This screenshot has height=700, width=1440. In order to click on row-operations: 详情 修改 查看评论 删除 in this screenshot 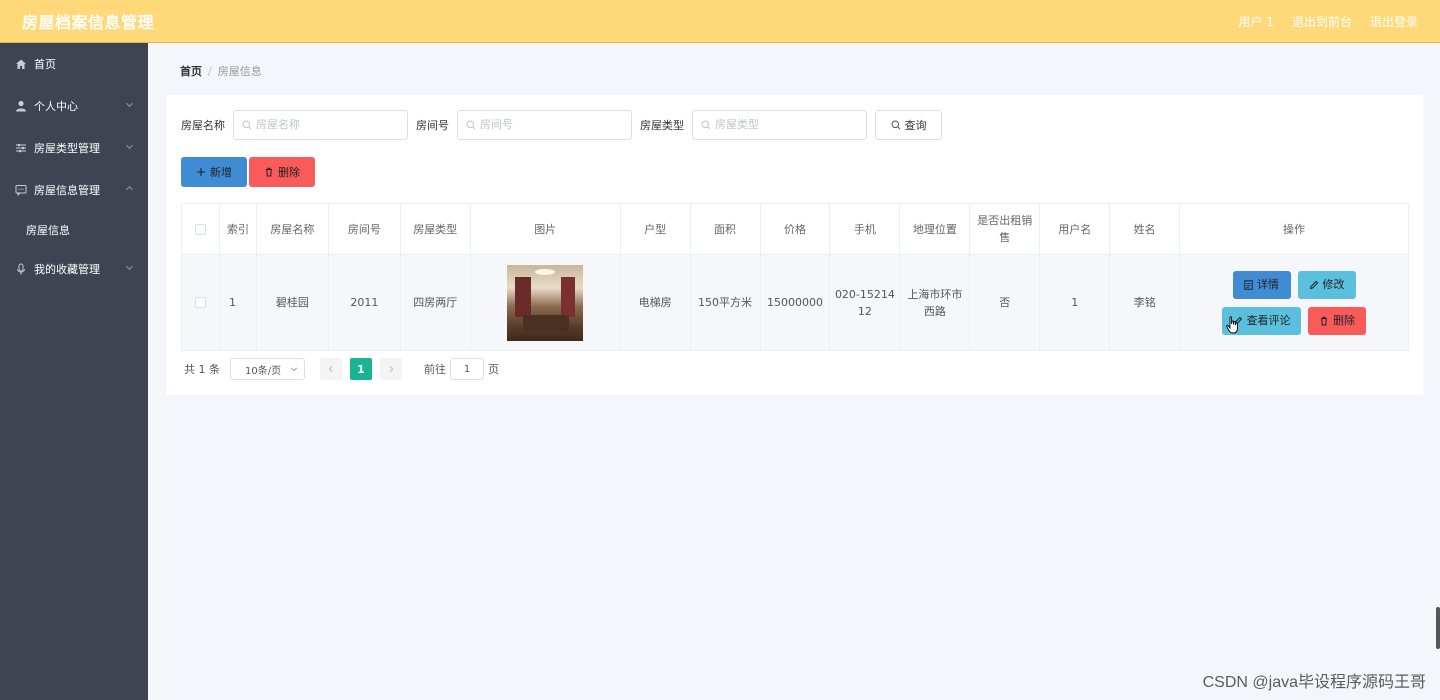, I will do `click(1294, 302)`.